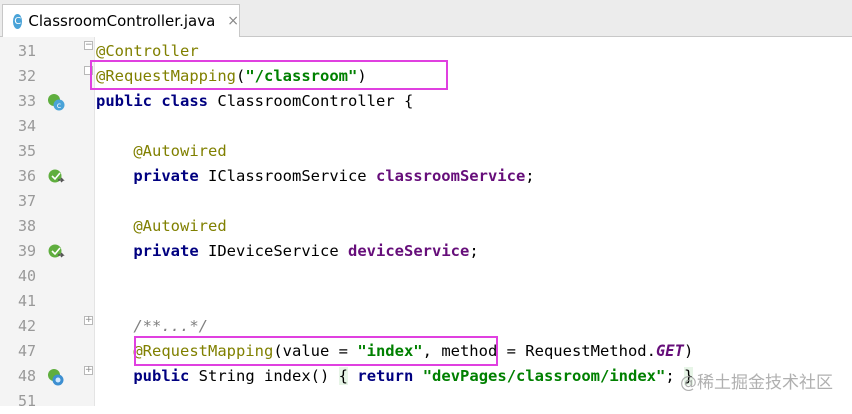 This screenshot has height=414, width=852. Describe the element at coordinates (544, 376) in the screenshot. I see `string-dev-path: "devPages/classroom/index"` at that location.